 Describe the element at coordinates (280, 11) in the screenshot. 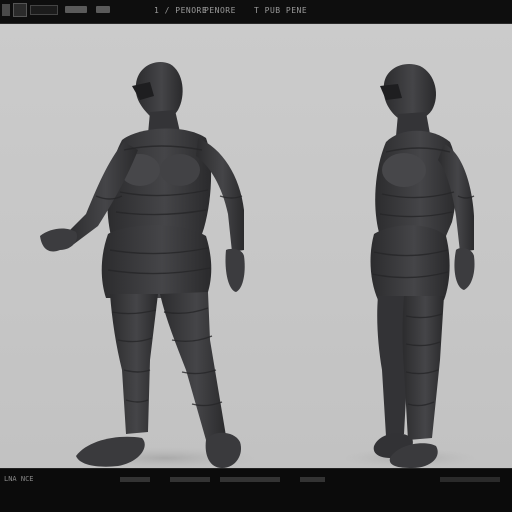

I see `menu-item: T PUB PENE` at that location.